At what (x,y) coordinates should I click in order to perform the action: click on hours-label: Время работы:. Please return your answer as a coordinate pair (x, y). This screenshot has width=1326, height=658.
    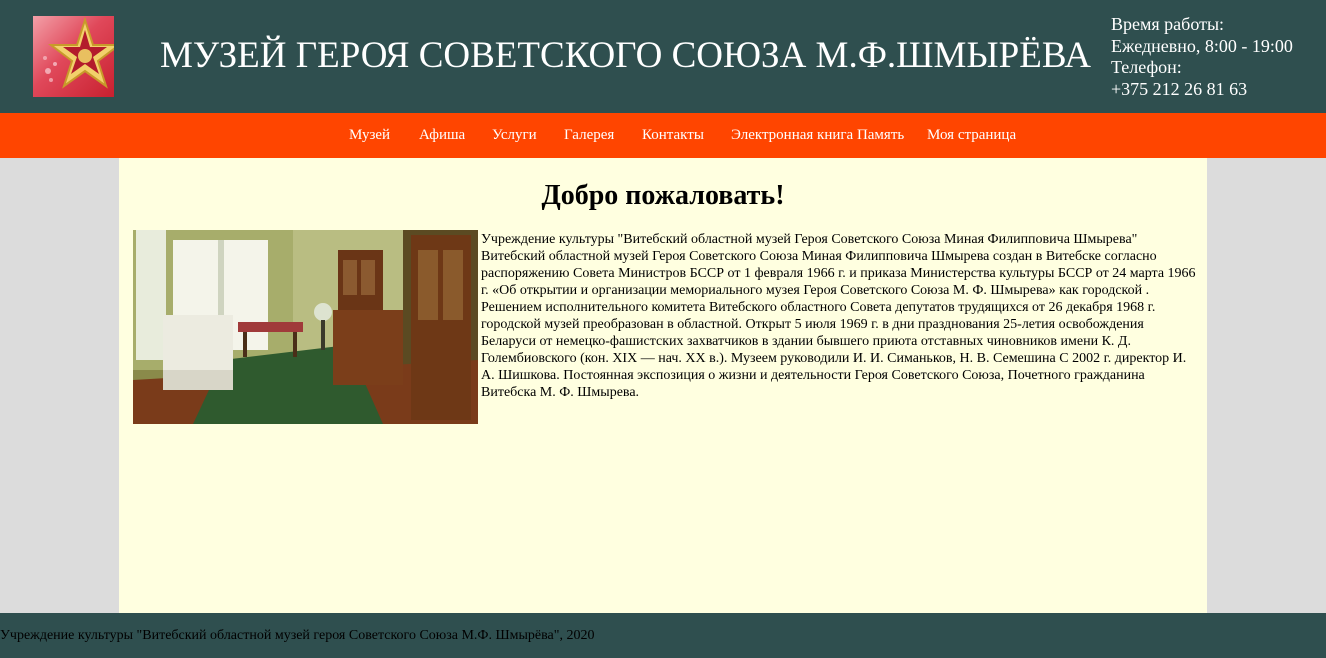
    Looking at the image, I should click on (1168, 24).